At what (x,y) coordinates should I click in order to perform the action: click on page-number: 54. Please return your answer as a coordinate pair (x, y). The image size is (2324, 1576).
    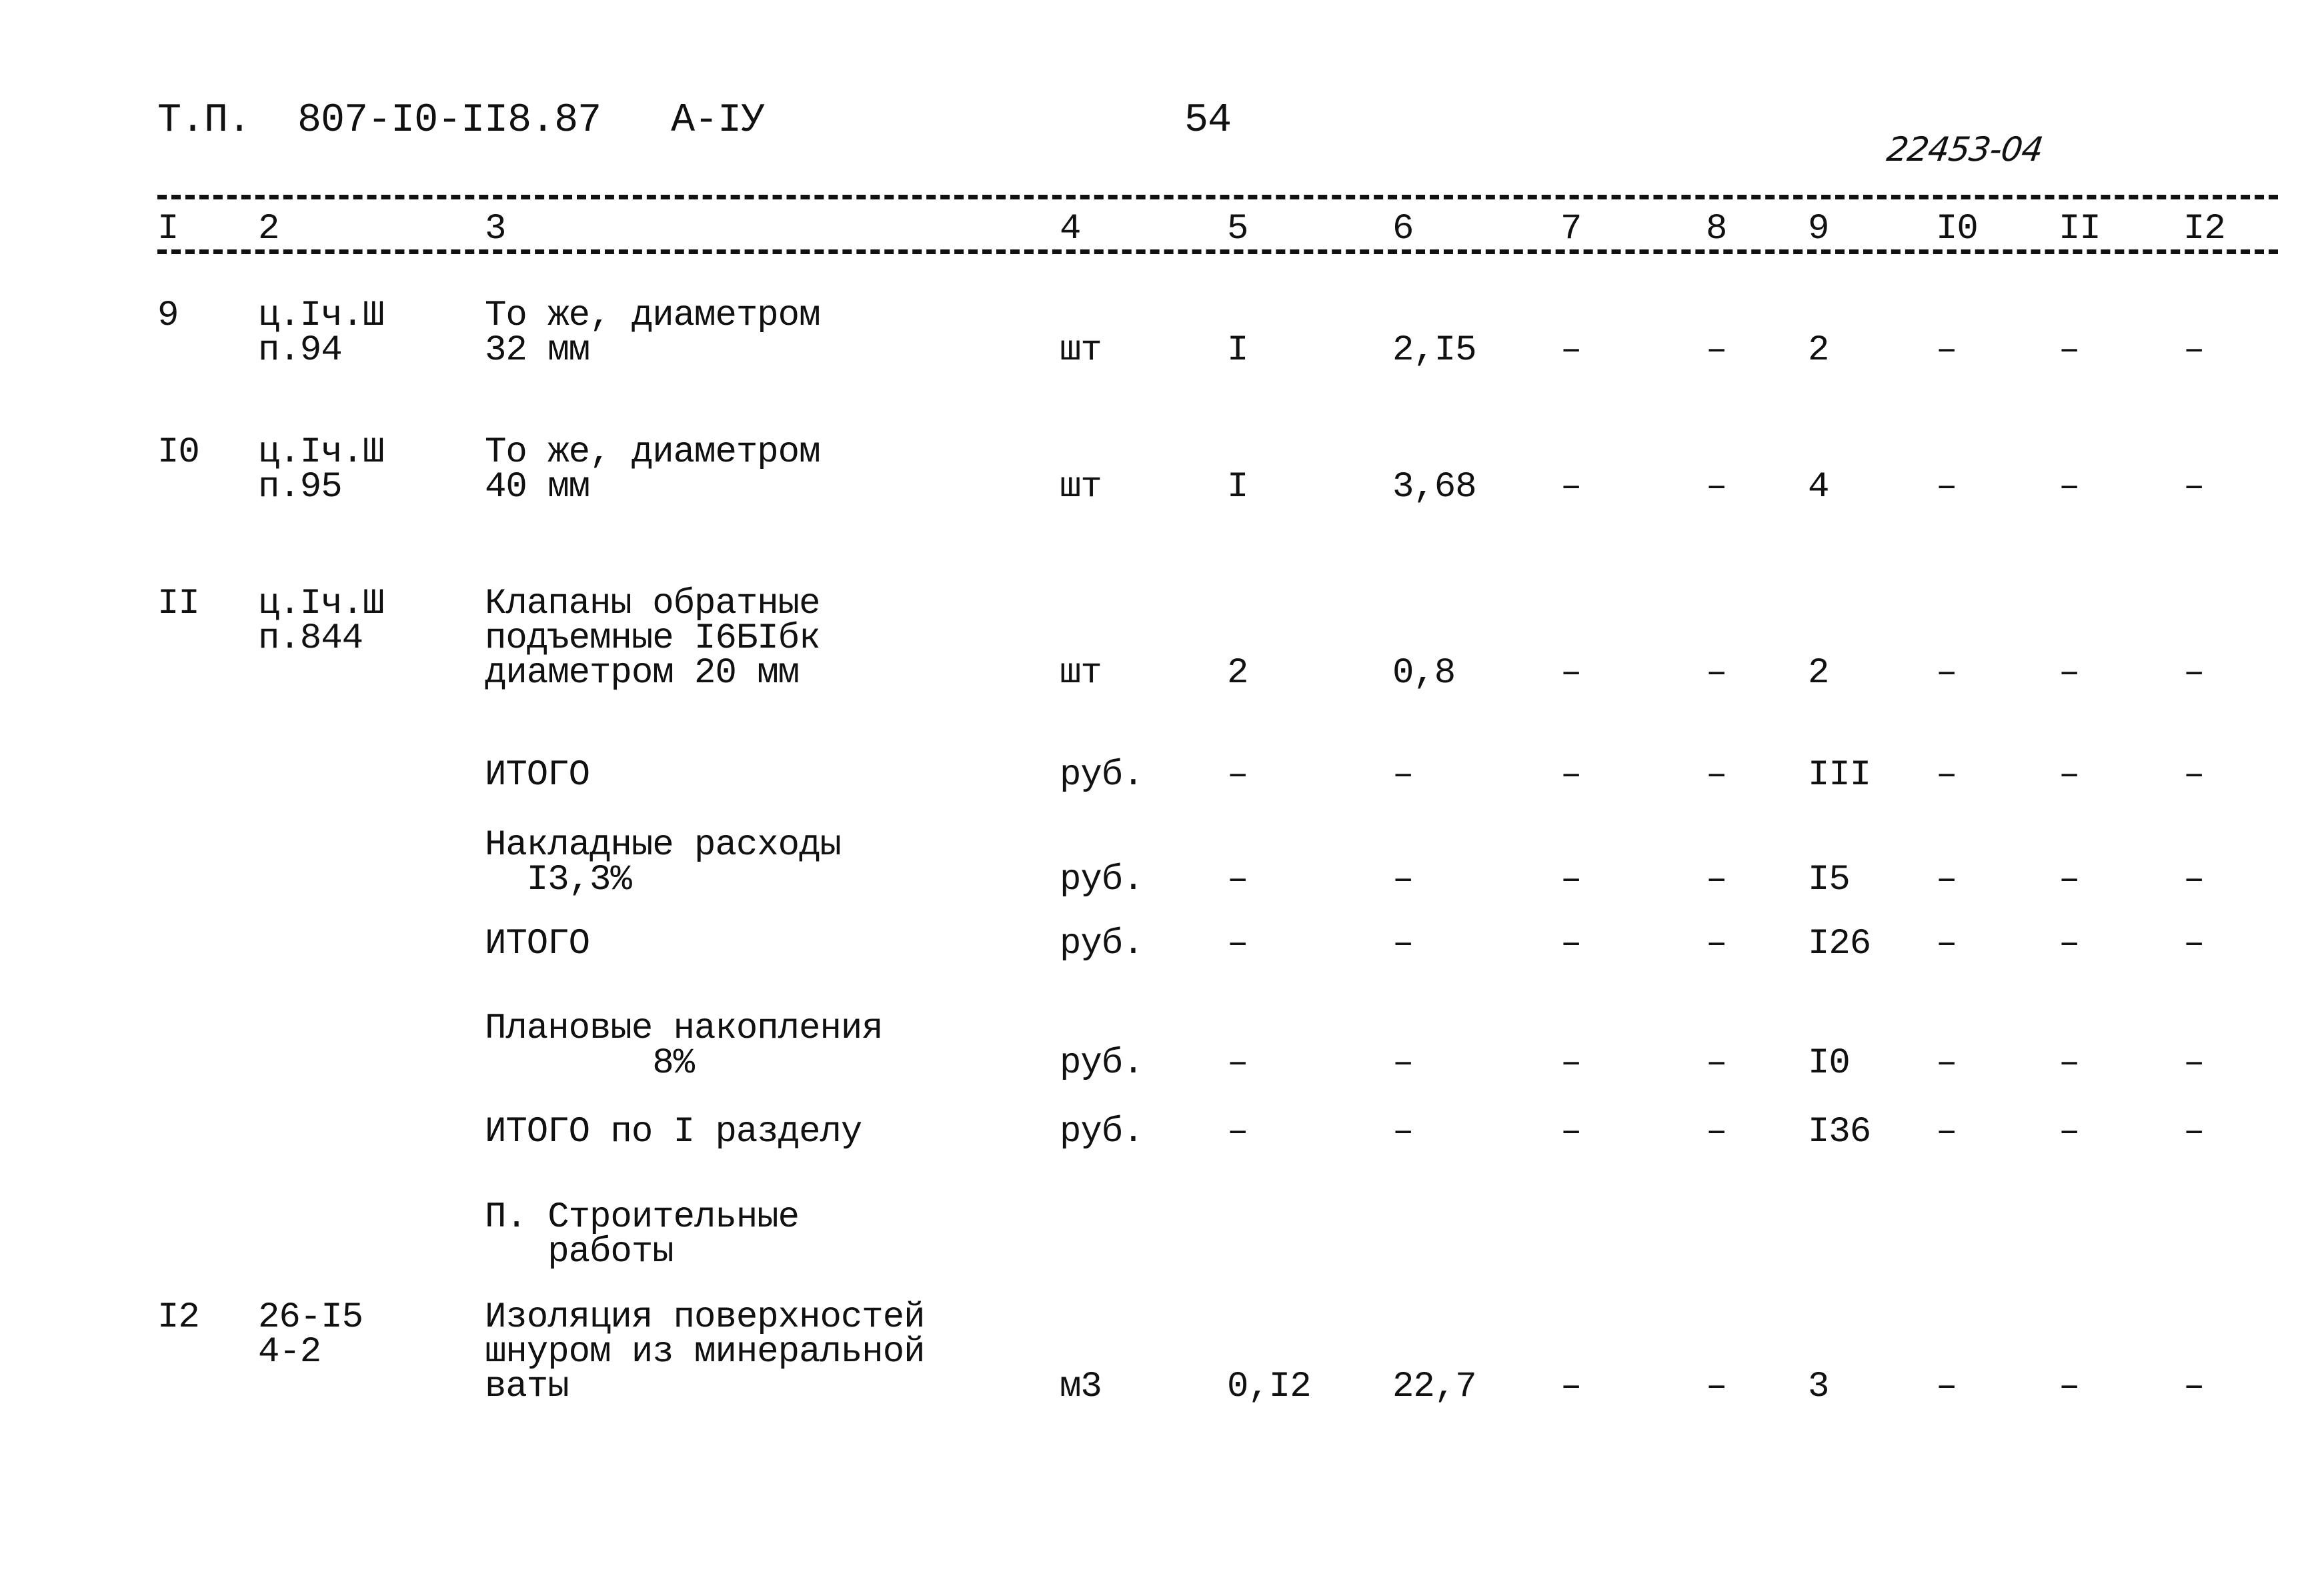
    Looking at the image, I should click on (1208, 121).